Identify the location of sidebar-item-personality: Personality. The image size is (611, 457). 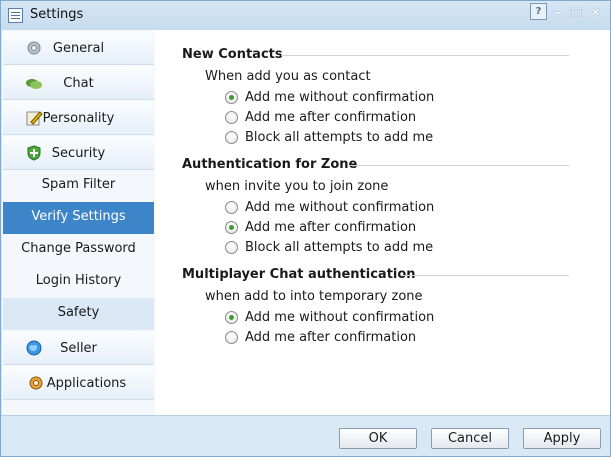
(78, 118).